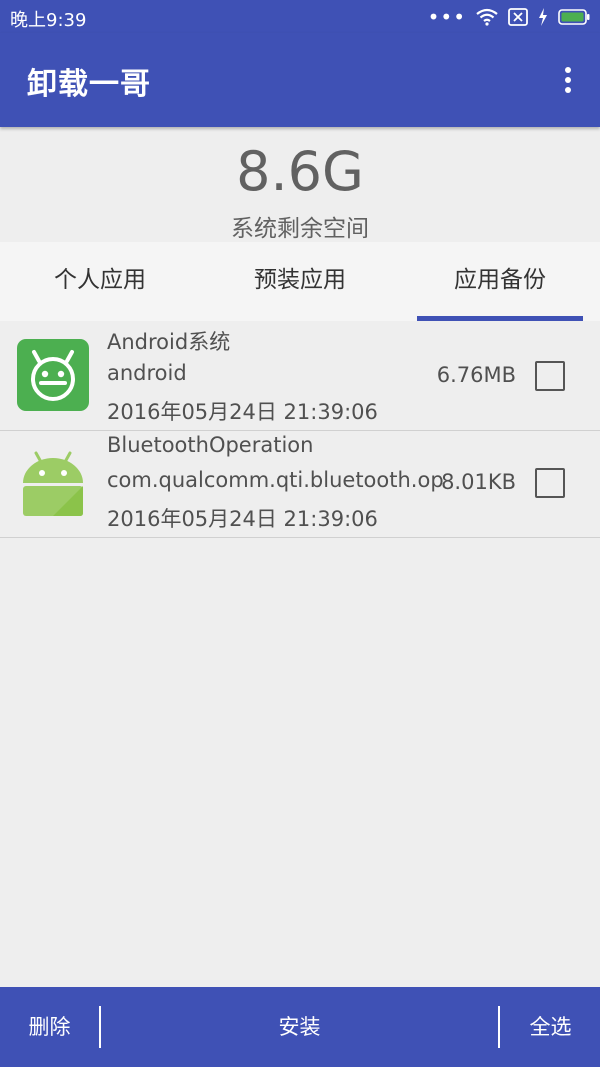 The width and height of the screenshot is (600, 1067). I want to click on app-package: com.qualcomm.qti.bluetooth.op, so click(275, 480).